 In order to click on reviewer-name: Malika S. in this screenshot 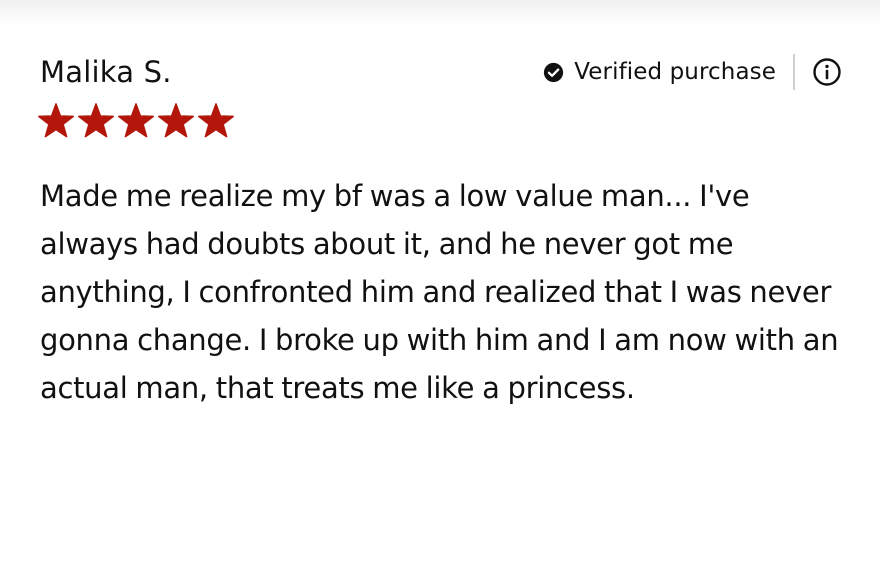, I will do `click(106, 72)`.